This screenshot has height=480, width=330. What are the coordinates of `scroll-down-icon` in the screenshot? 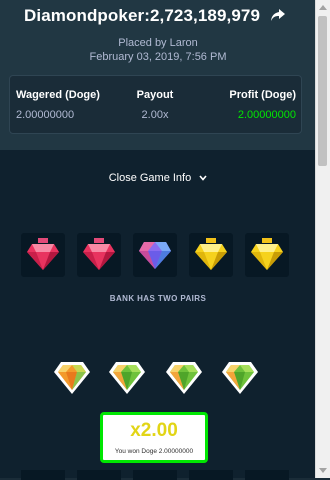 It's located at (323, 470).